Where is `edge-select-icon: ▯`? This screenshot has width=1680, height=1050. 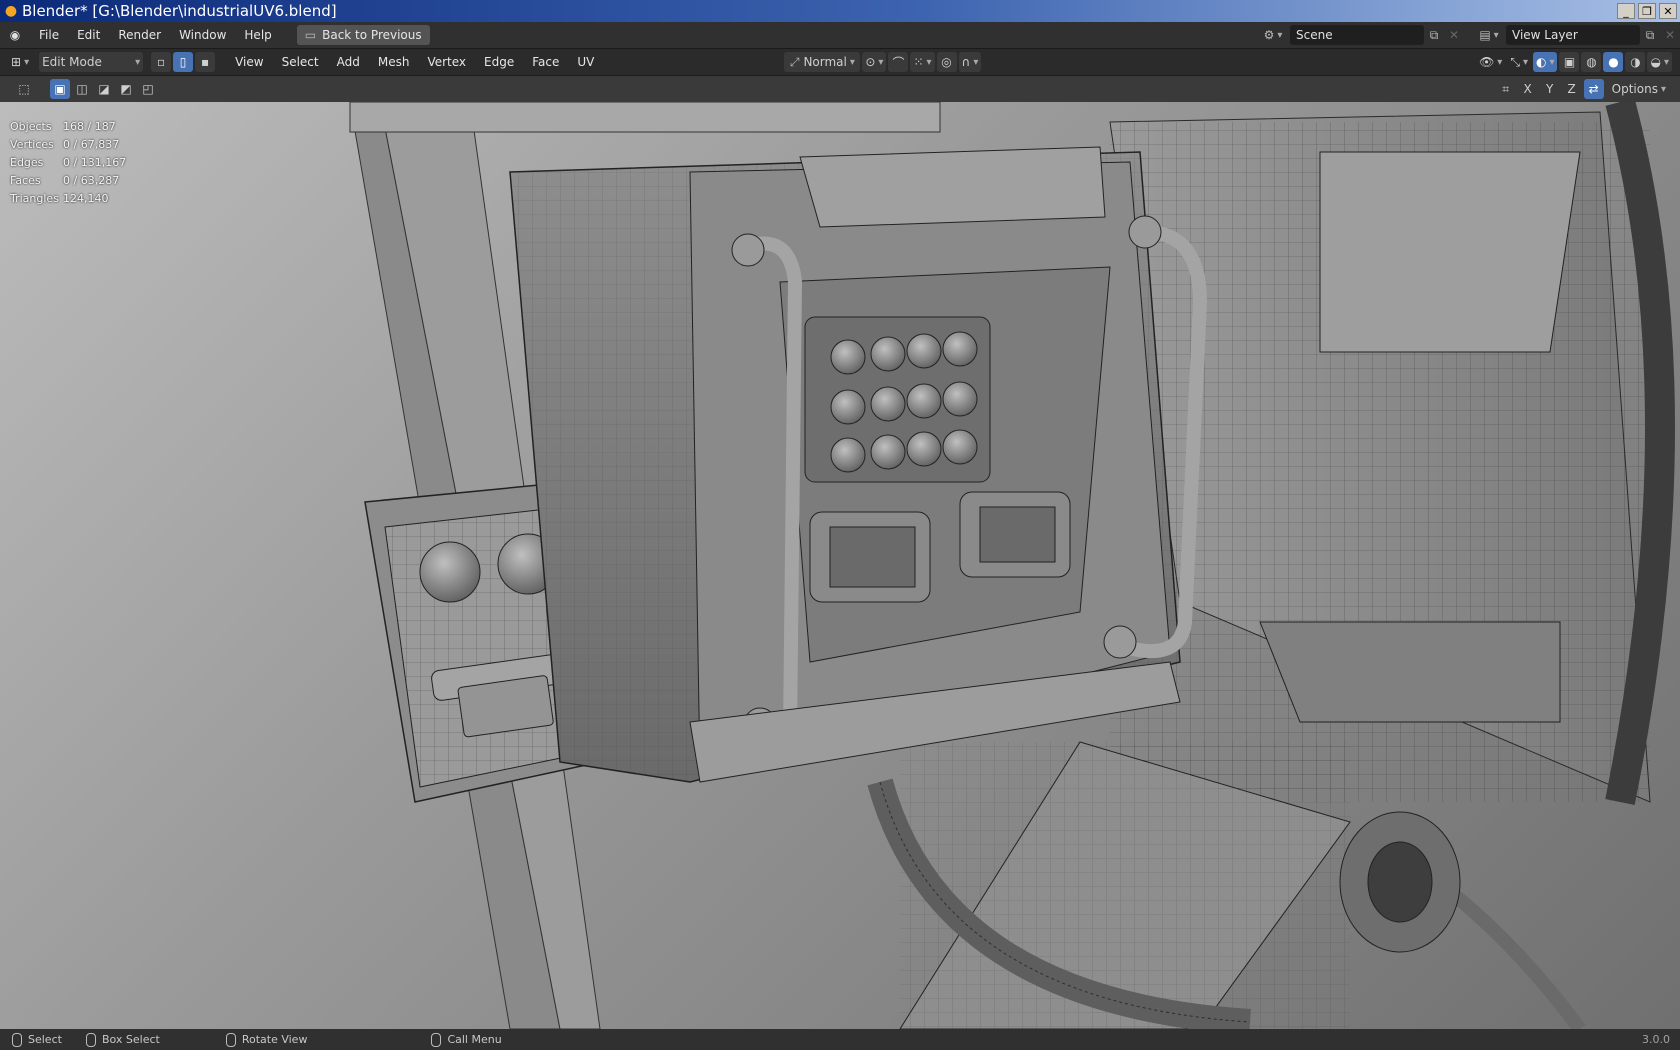
edge-select-icon: ▯ is located at coordinates (183, 62).